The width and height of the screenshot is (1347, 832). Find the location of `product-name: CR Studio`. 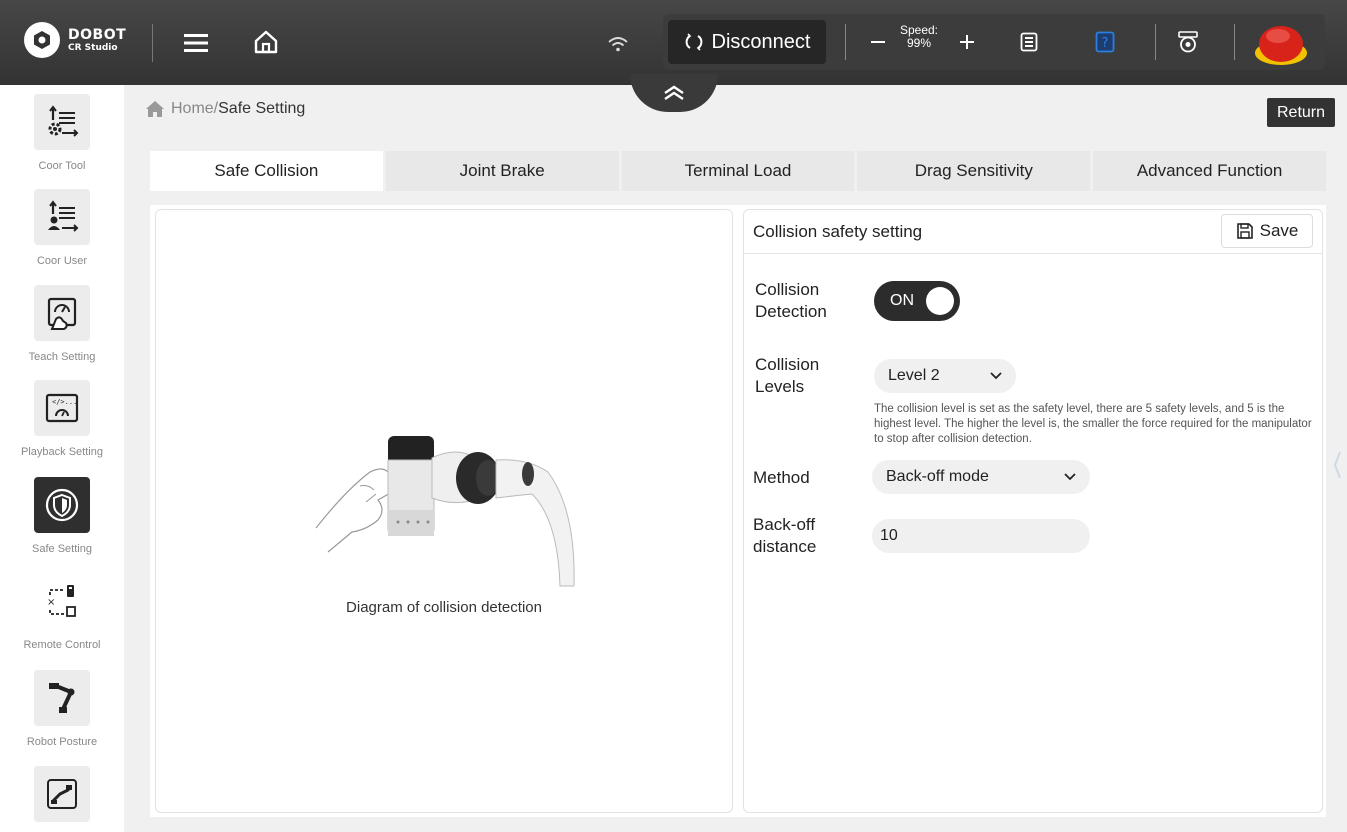

product-name: CR Studio is located at coordinates (93, 47).